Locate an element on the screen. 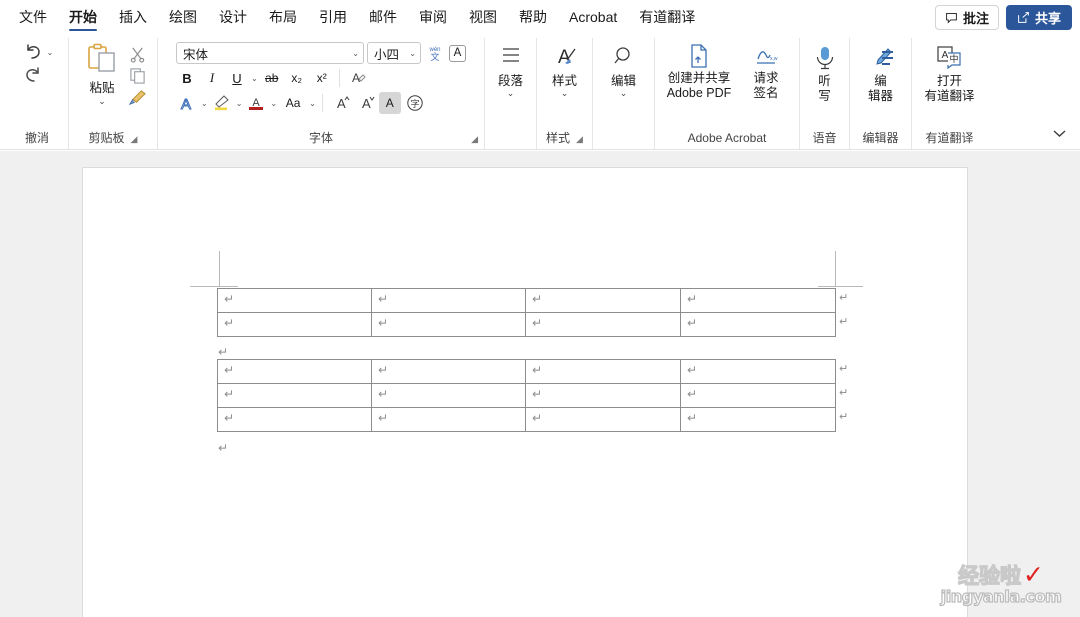  tab-mailings: 邮件 is located at coordinates (383, 17).